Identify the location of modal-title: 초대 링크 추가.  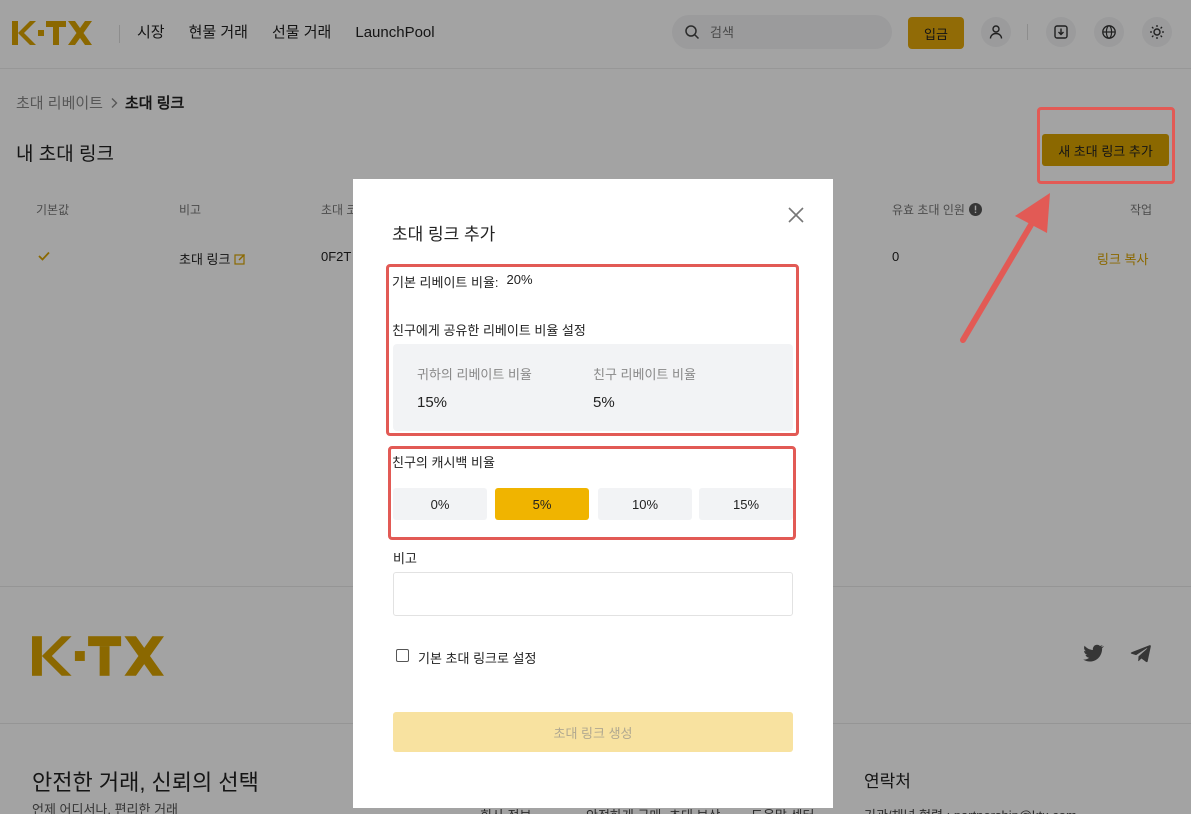
(444, 234).